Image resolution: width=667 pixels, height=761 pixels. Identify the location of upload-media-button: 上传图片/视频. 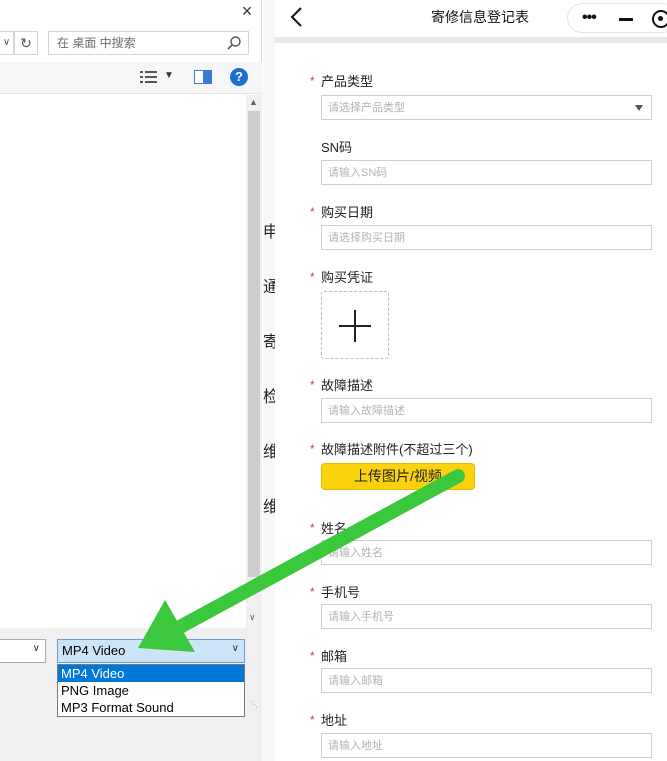
(398, 476).